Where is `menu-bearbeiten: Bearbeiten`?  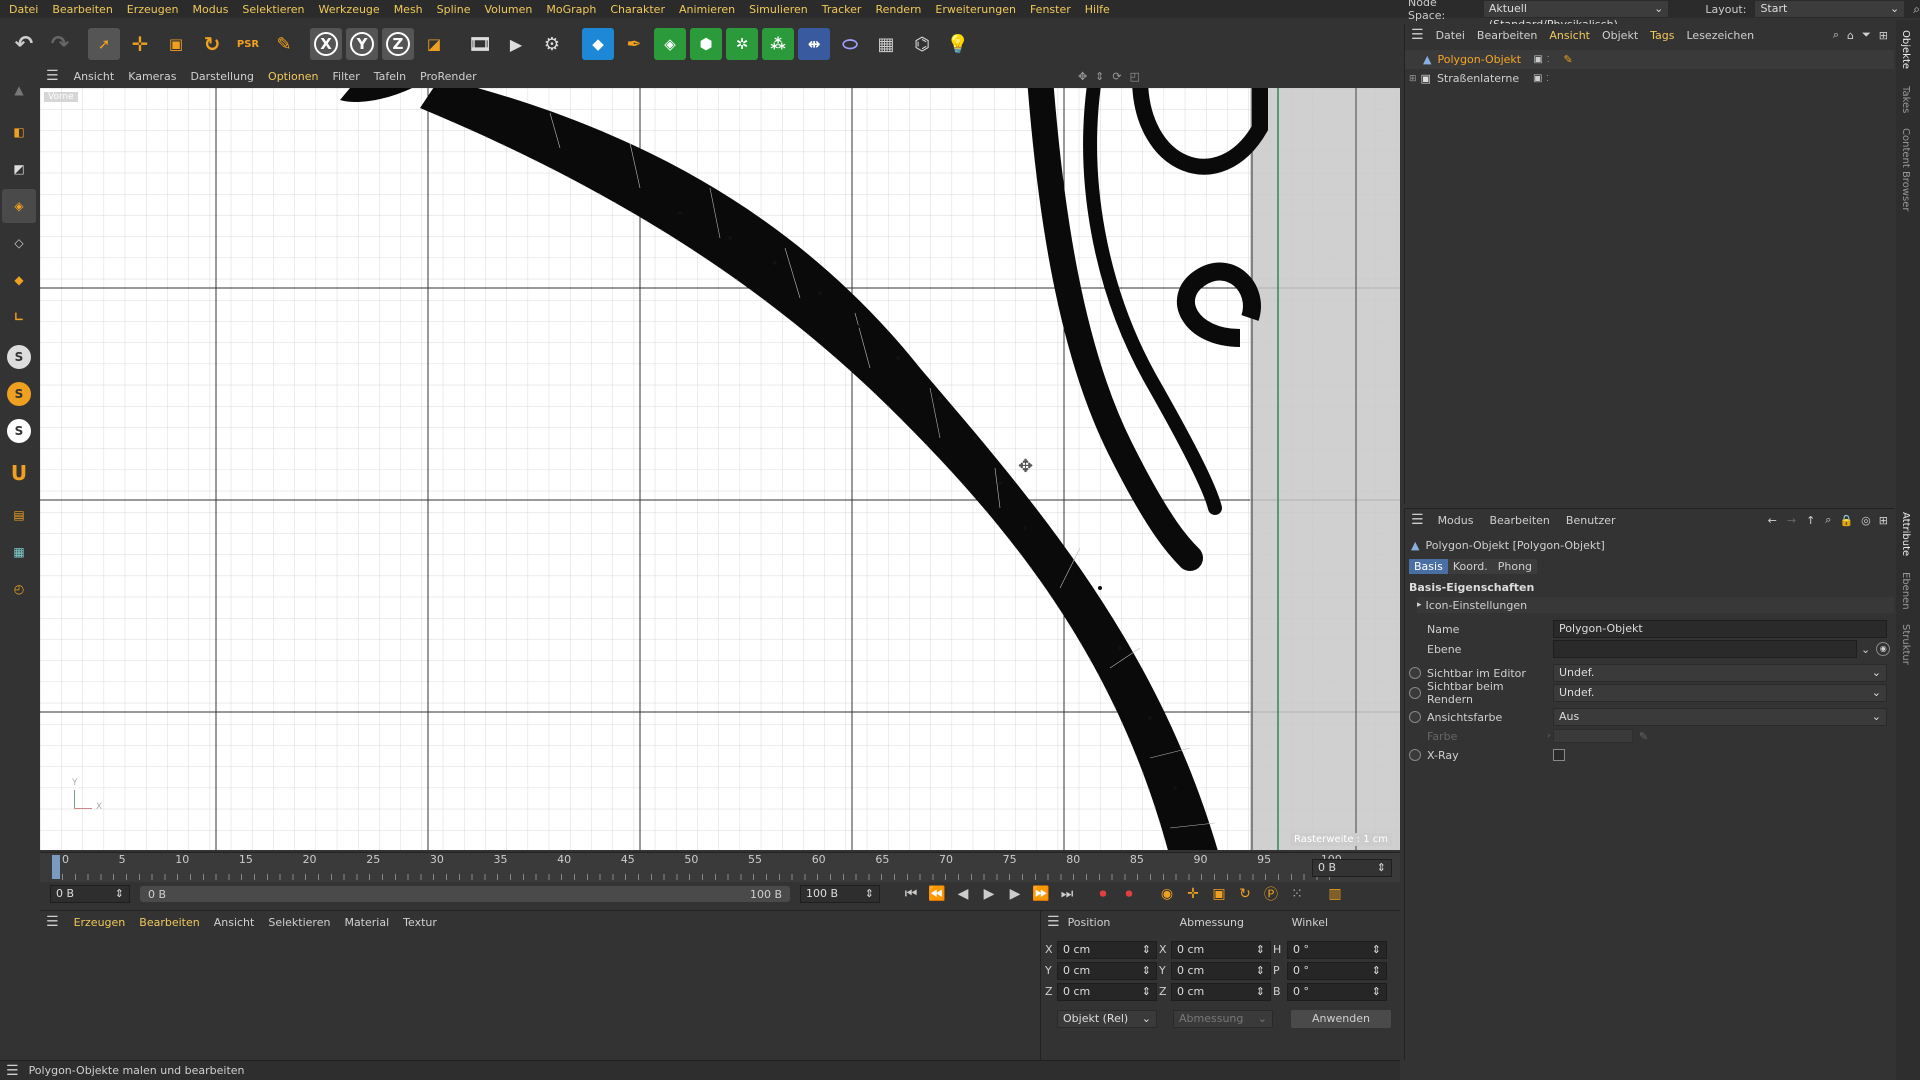
menu-bearbeiten: Bearbeiten is located at coordinates (82, 9).